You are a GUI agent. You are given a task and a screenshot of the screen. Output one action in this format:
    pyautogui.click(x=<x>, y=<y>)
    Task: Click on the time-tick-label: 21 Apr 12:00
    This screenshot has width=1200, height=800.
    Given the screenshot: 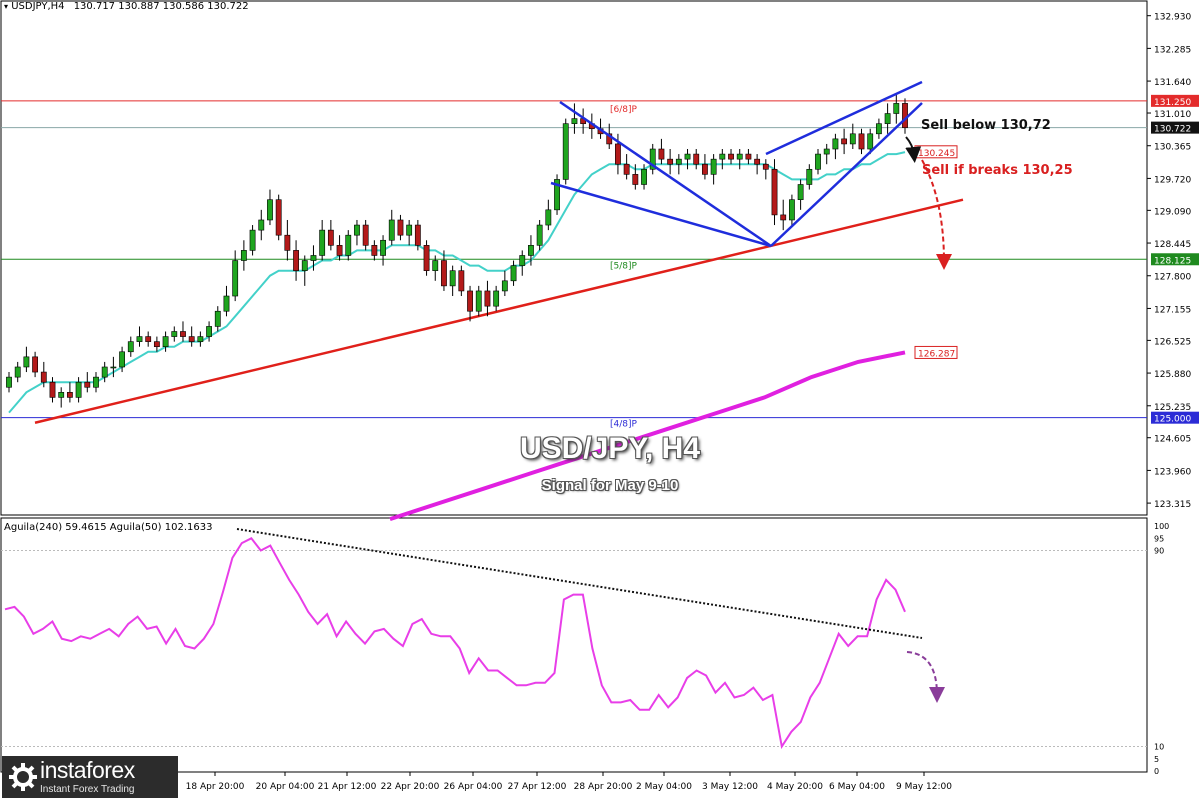 What is the action you would take?
    pyautogui.click(x=347, y=787)
    